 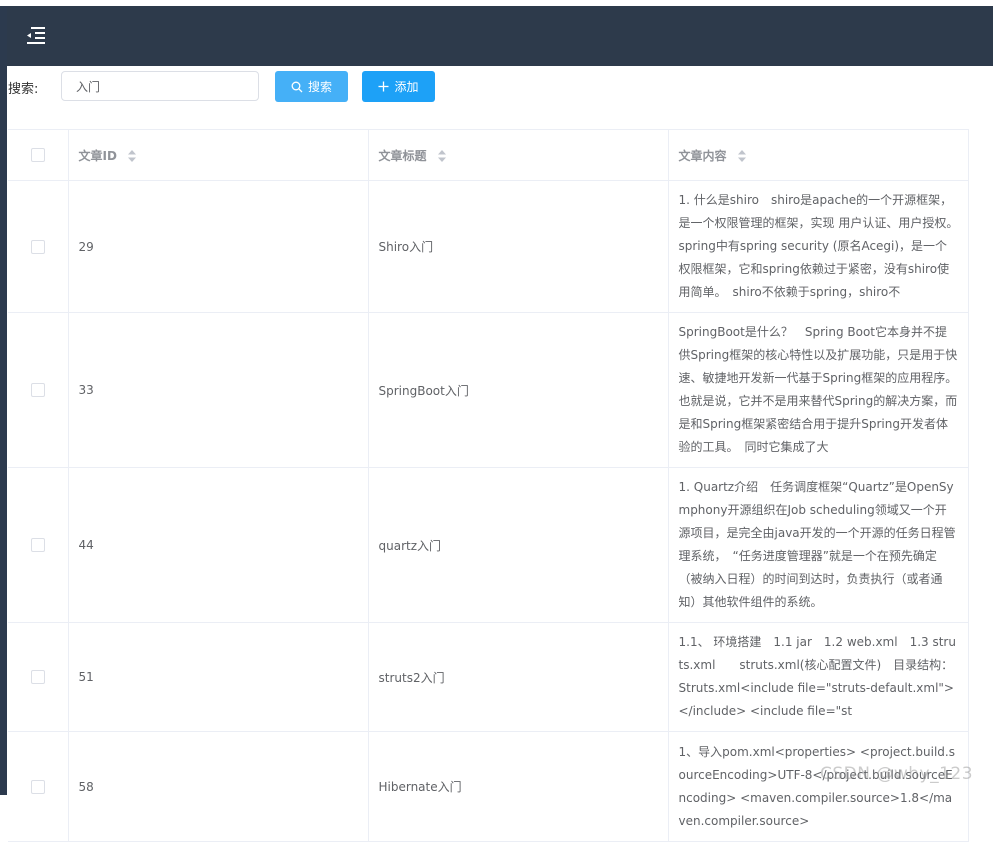 What do you see at coordinates (23, 89) in the screenshot?
I see `search-label: 搜索:` at bounding box center [23, 89].